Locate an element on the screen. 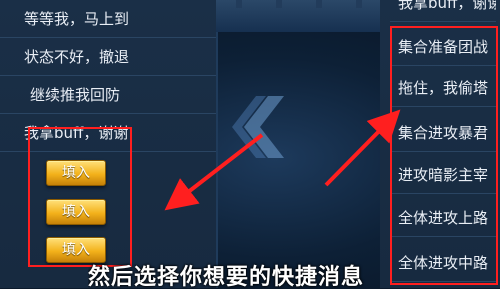 The width and height of the screenshot is (500, 289). subtitle-caption: 然后选择你想要的快捷消息 is located at coordinates (226, 277).